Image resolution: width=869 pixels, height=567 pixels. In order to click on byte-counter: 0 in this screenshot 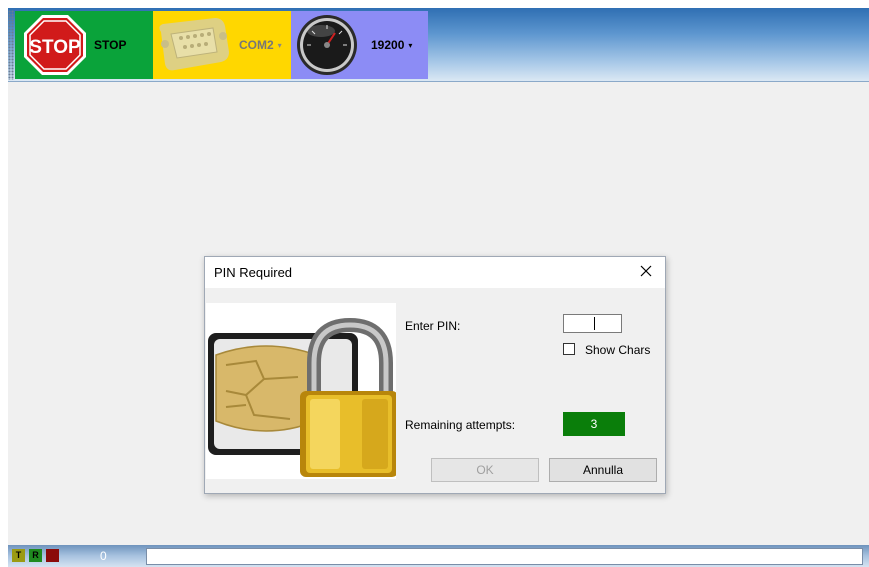, I will do `click(103, 556)`.